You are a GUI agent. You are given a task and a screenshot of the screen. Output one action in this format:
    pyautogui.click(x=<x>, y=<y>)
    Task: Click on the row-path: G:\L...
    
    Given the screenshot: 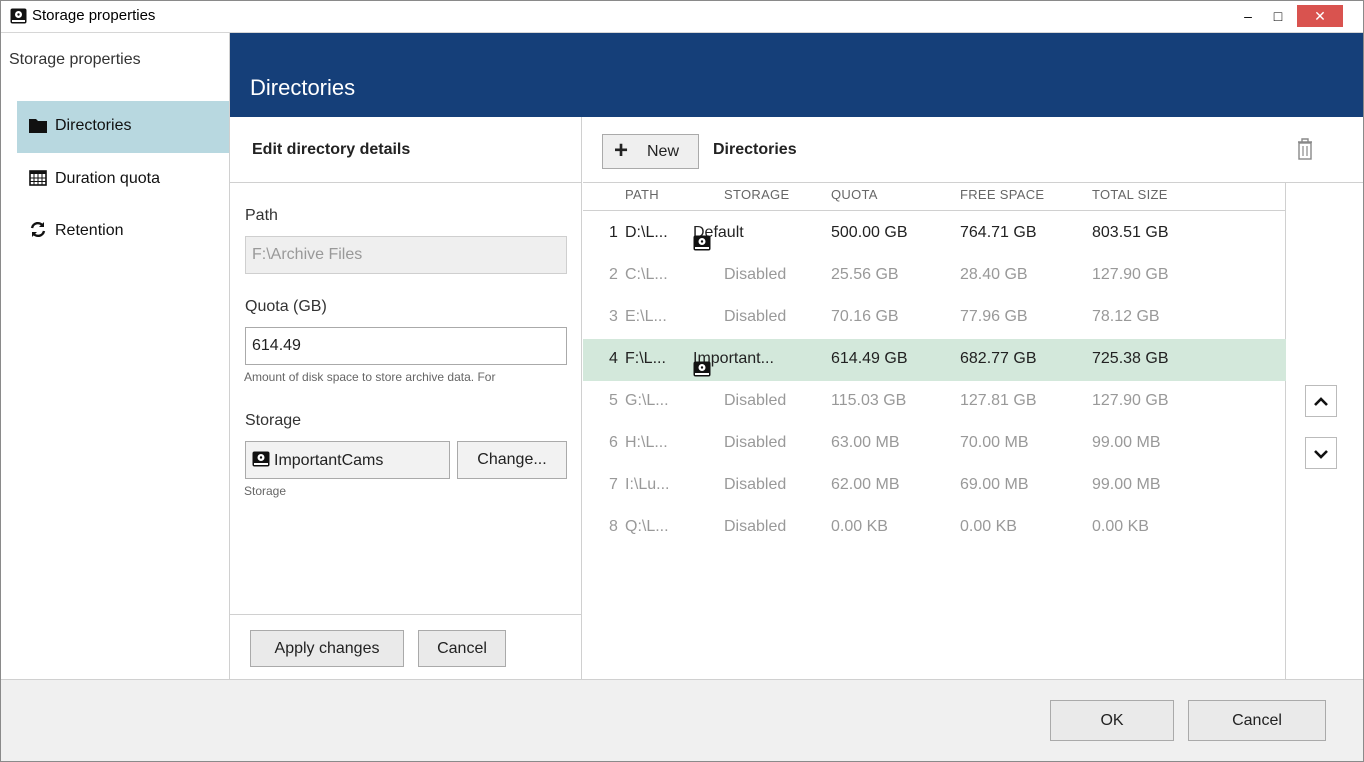 What is the action you would take?
    pyautogui.click(x=647, y=400)
    